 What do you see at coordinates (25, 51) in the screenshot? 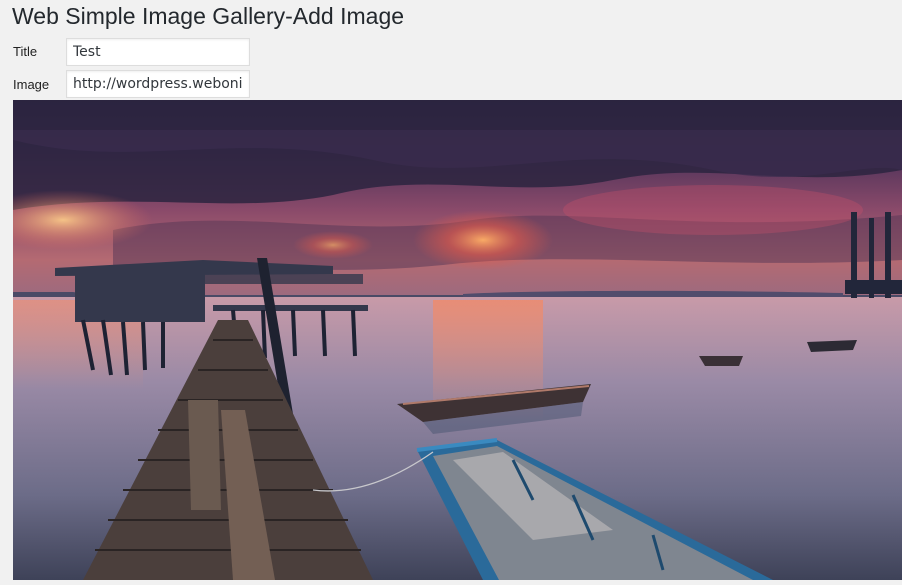
I see `title-label: Title` at bounding box center [25, 51].